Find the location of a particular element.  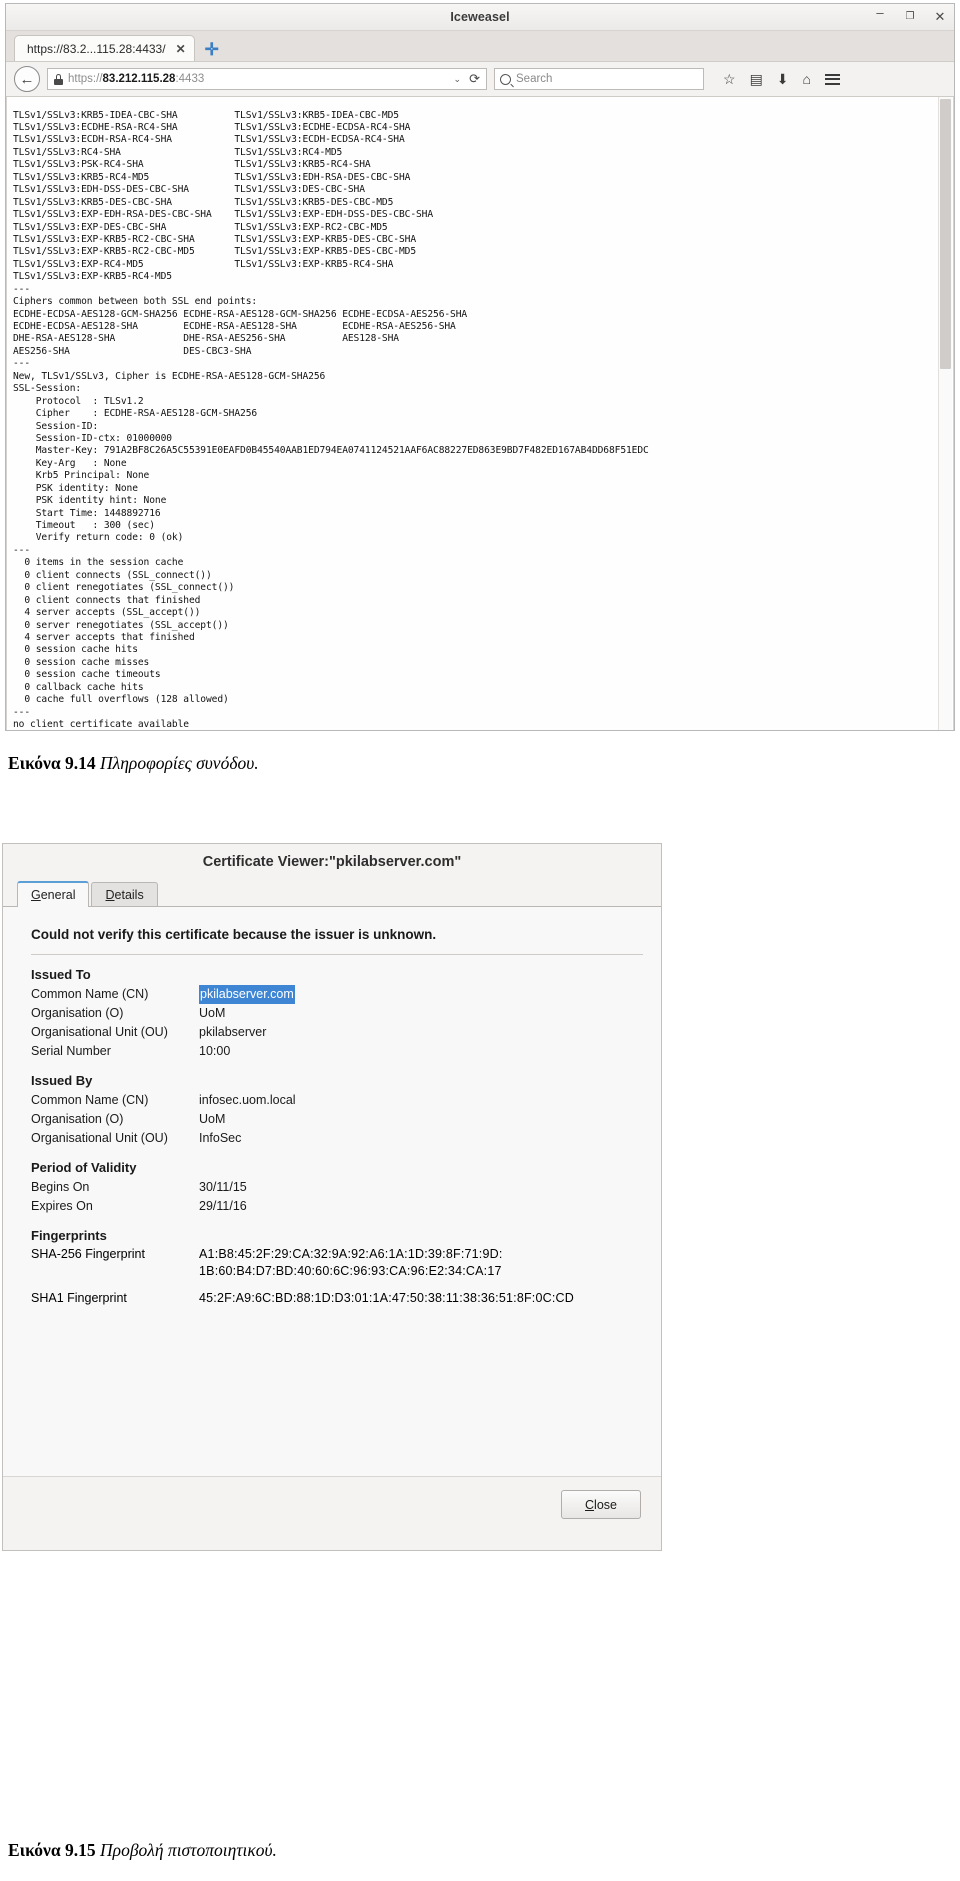

field-label: Begins On is located at coordinates (60, 1187).